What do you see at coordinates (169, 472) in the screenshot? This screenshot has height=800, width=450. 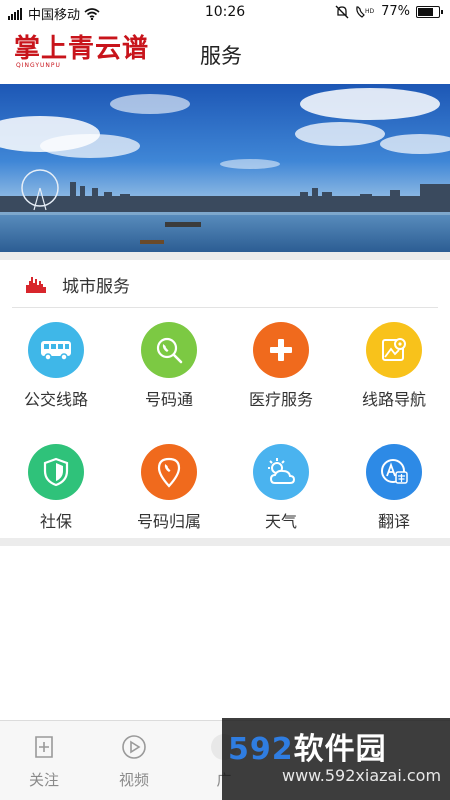 I see `phone-location-icon` at bounding box center [169, 472].